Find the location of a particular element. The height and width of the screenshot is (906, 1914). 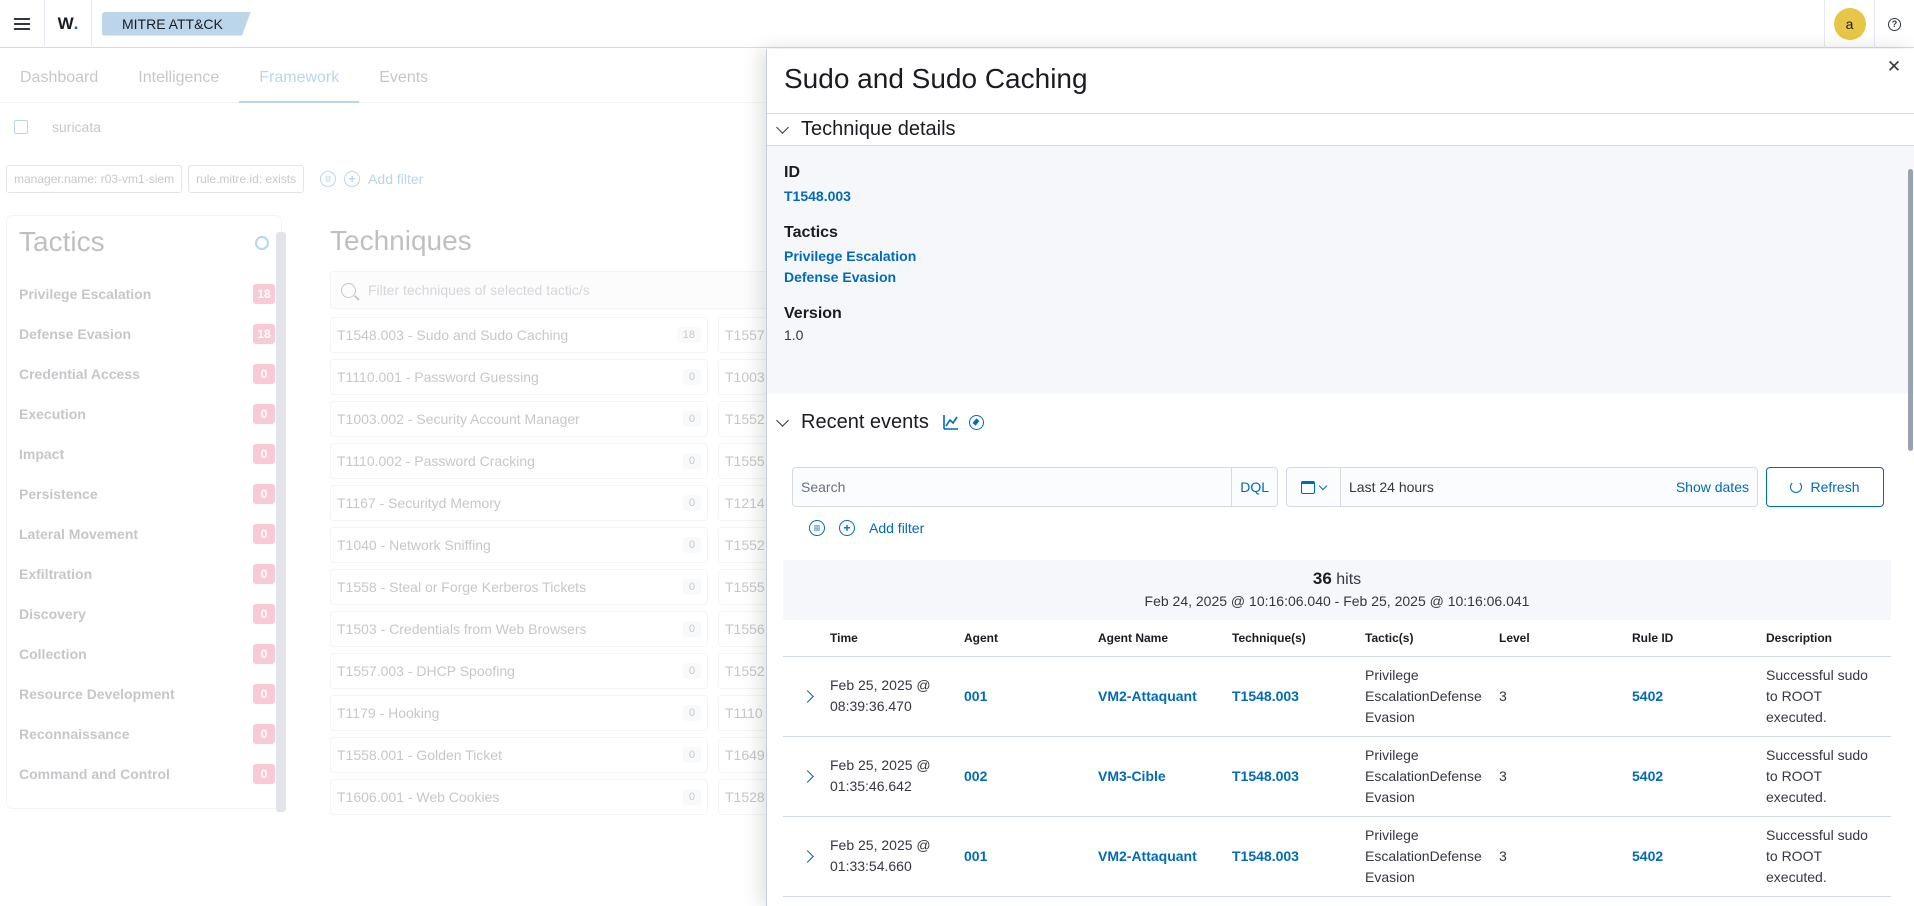

technique-label: T1557.003 - DHCP Spoofing is located at coordinates (426, 671).